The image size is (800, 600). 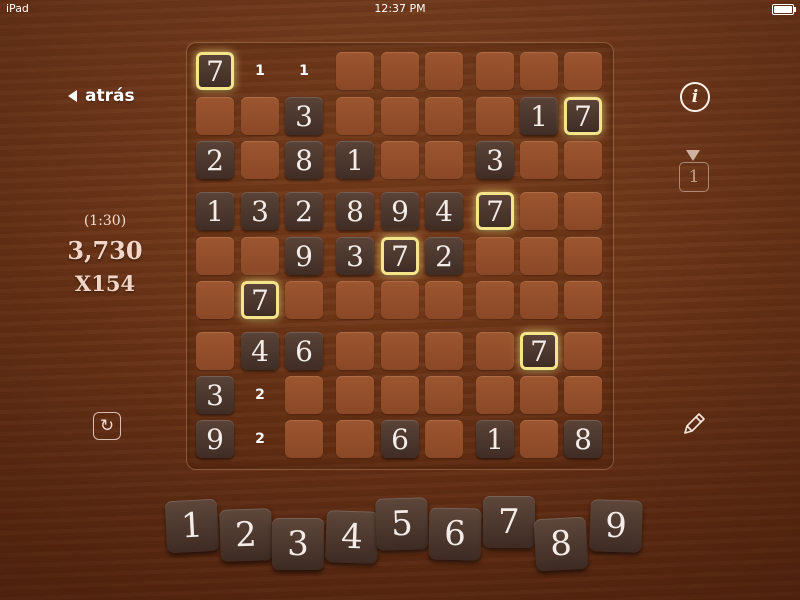 I want to click on info-icon: i, so click(x=695, y=97).